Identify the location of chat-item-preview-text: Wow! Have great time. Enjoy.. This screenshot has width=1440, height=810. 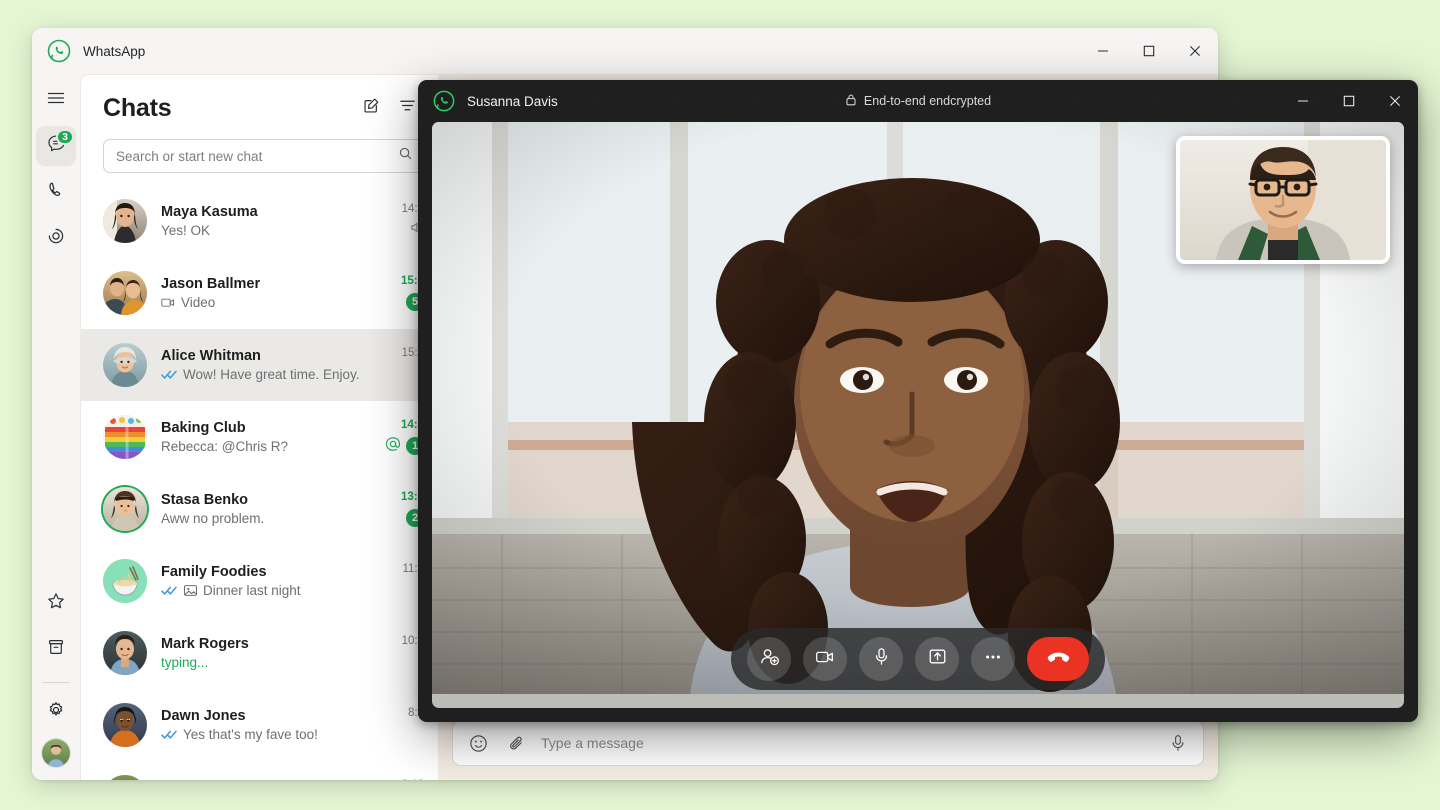
(271, 374).